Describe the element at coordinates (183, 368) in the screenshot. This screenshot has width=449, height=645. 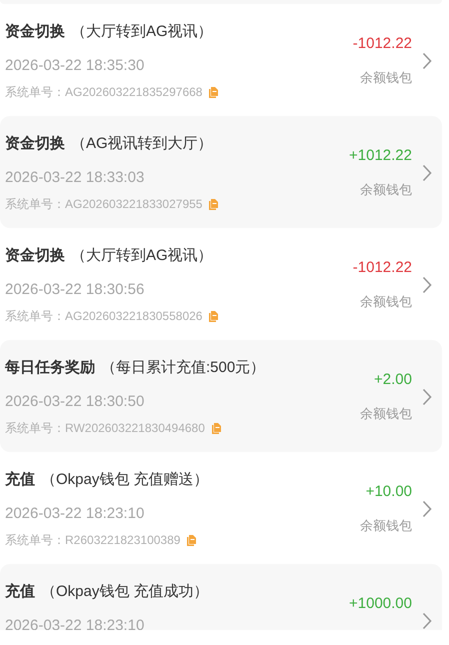
I see `record-detail: （每日累计充值:500元）` at that location.